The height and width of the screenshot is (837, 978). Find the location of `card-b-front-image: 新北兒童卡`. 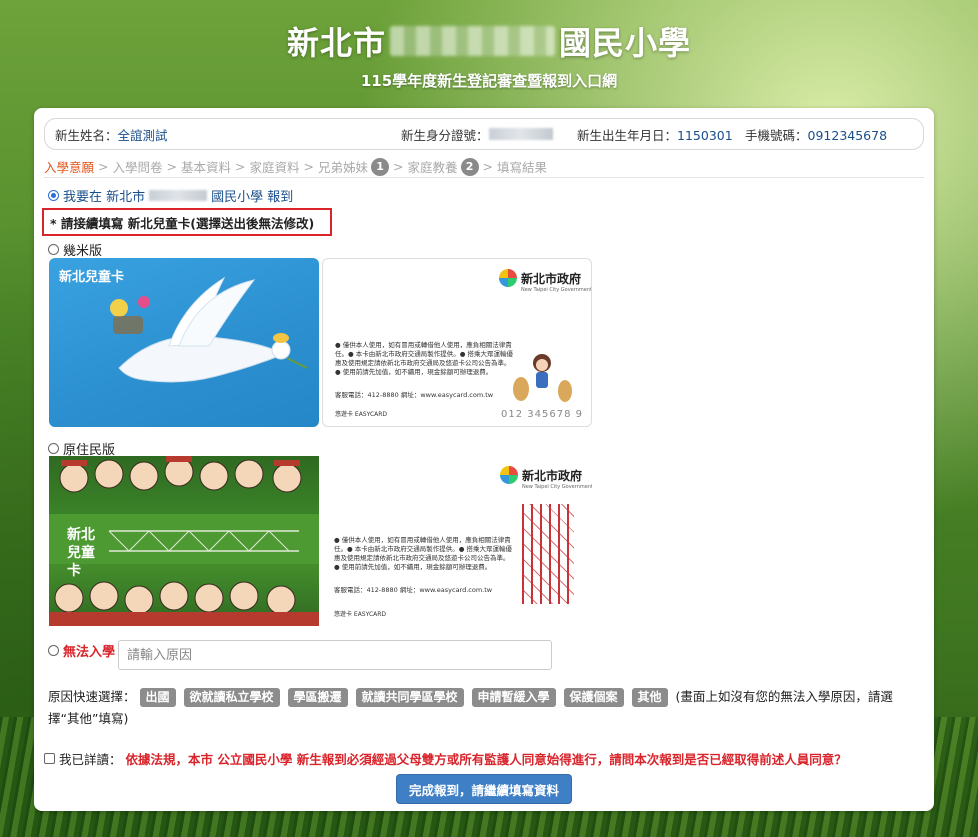

card-b-front-image: 新北兒童卡 is located at coordinates (184, 541).